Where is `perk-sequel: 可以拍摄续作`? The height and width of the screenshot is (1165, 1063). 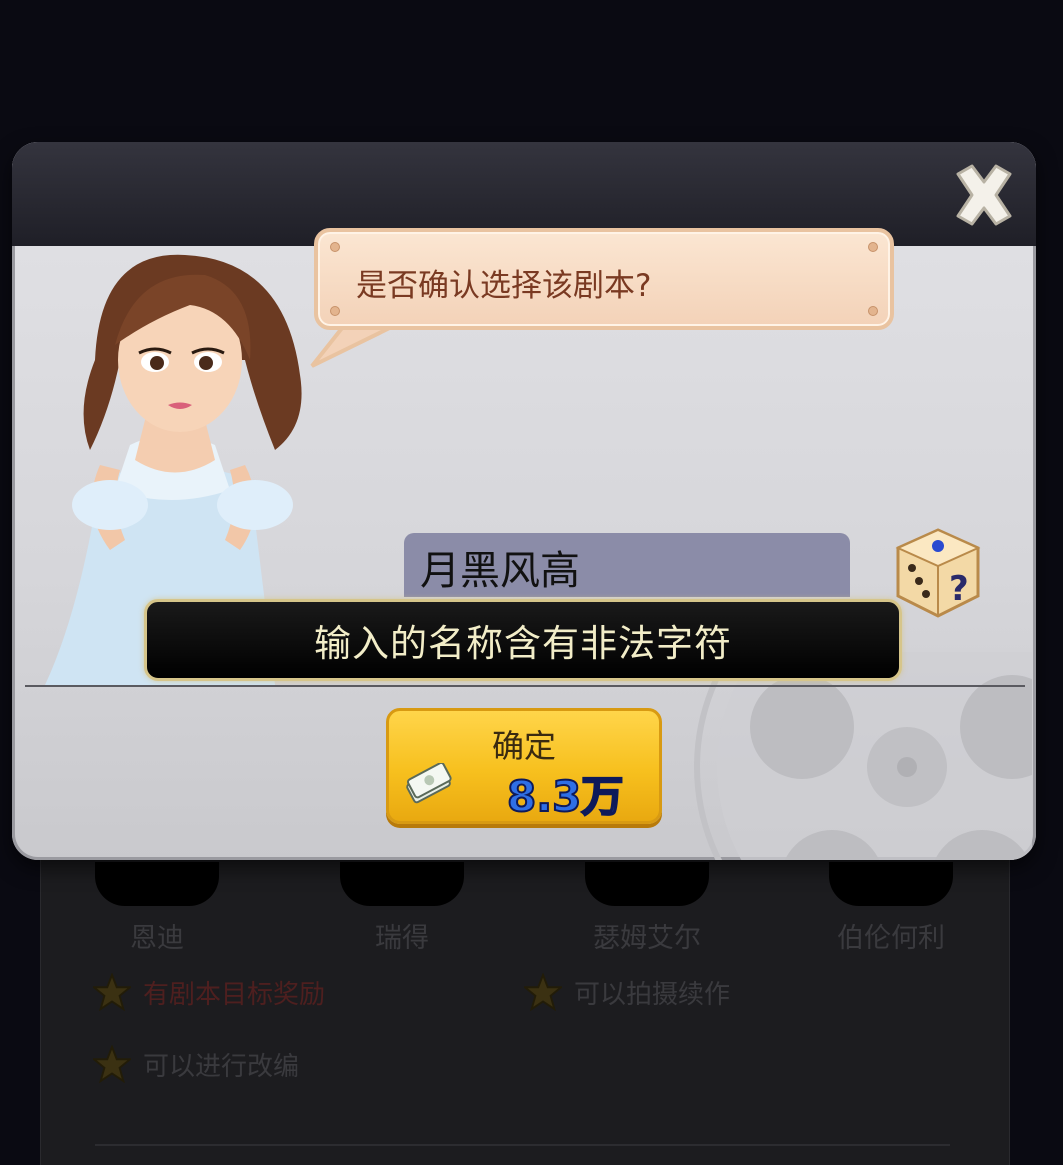 perk-sequel: 可以拍摄续作 is located at coordinates (627, 992).